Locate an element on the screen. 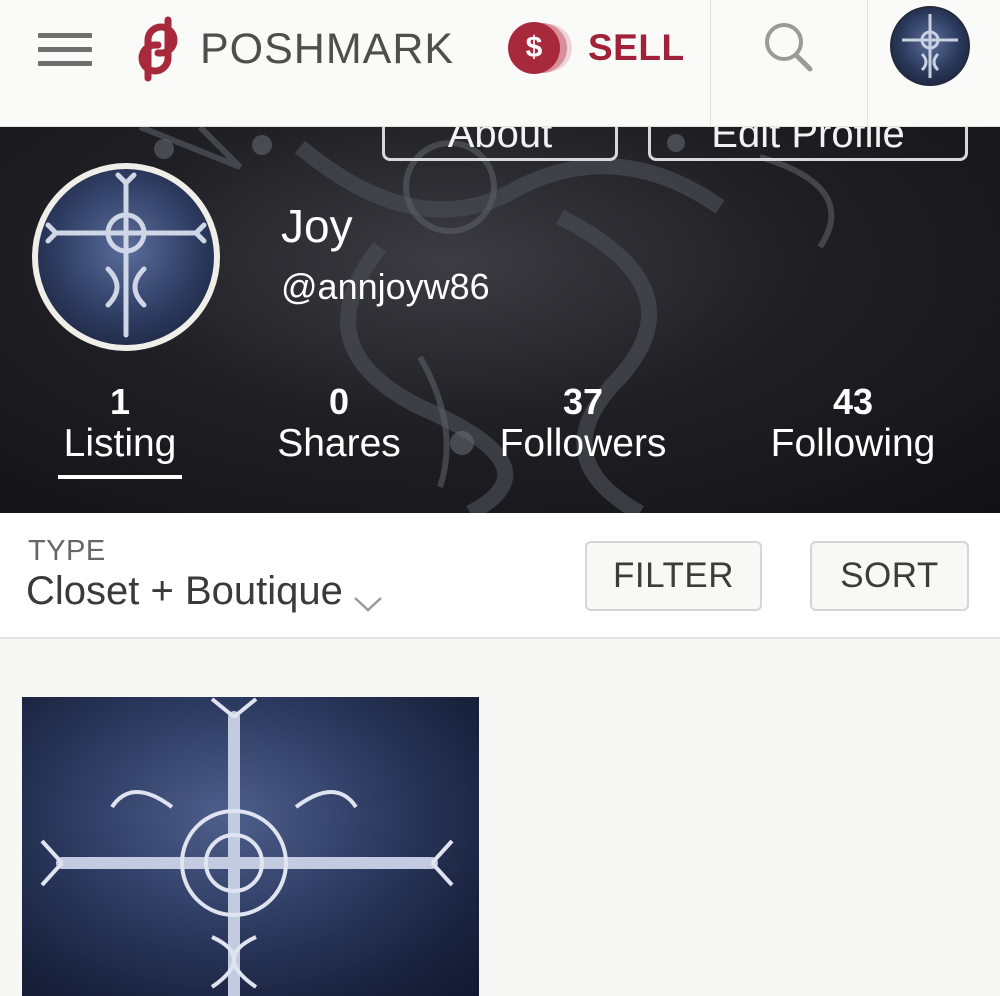 The height and width of the screenshot is (996, 1000). poshmark-logo-icon is located at coordinates (158, 49).